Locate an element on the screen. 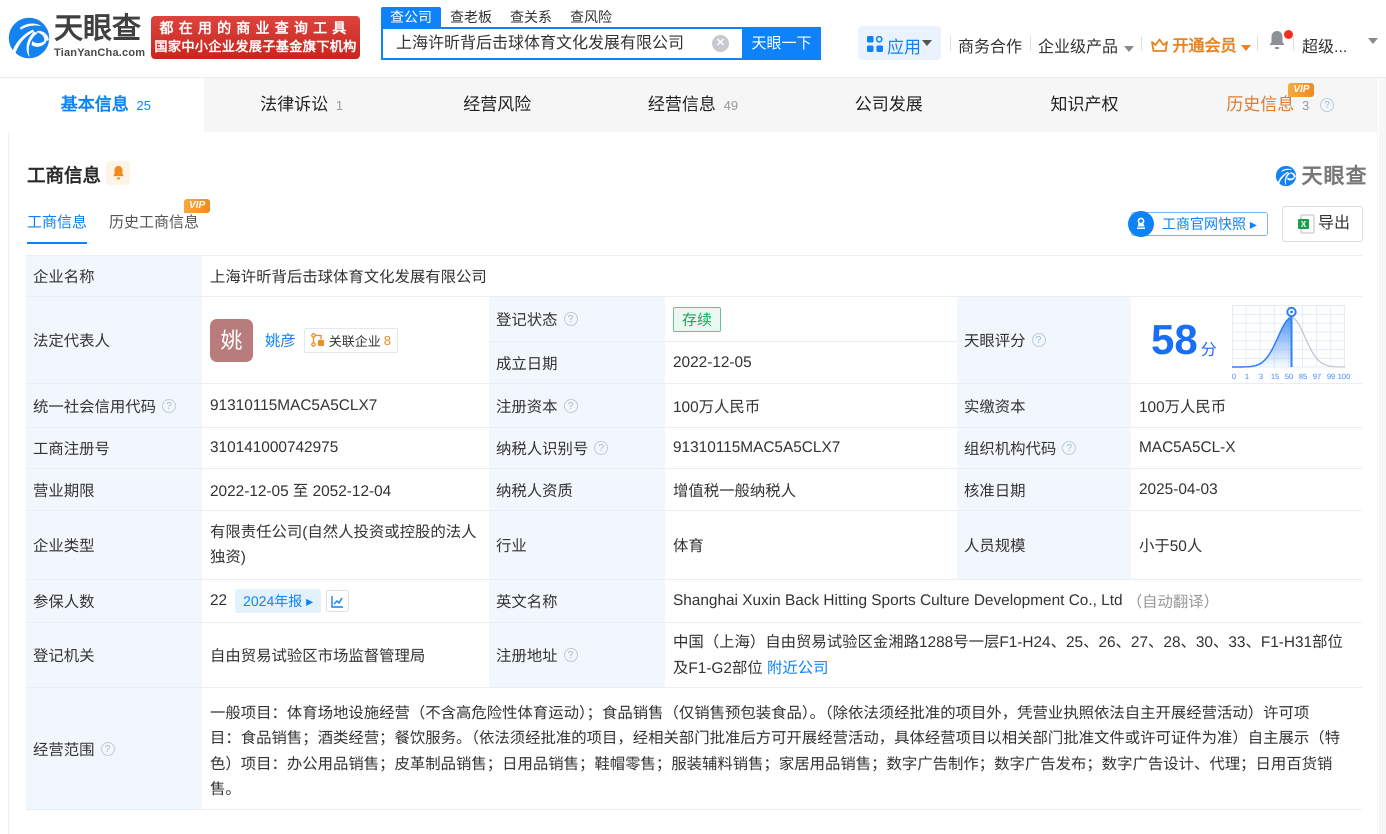 The height and width of the screenshot is (834, 1386). svg-text: 85 is located at coordinates (1303, 376).